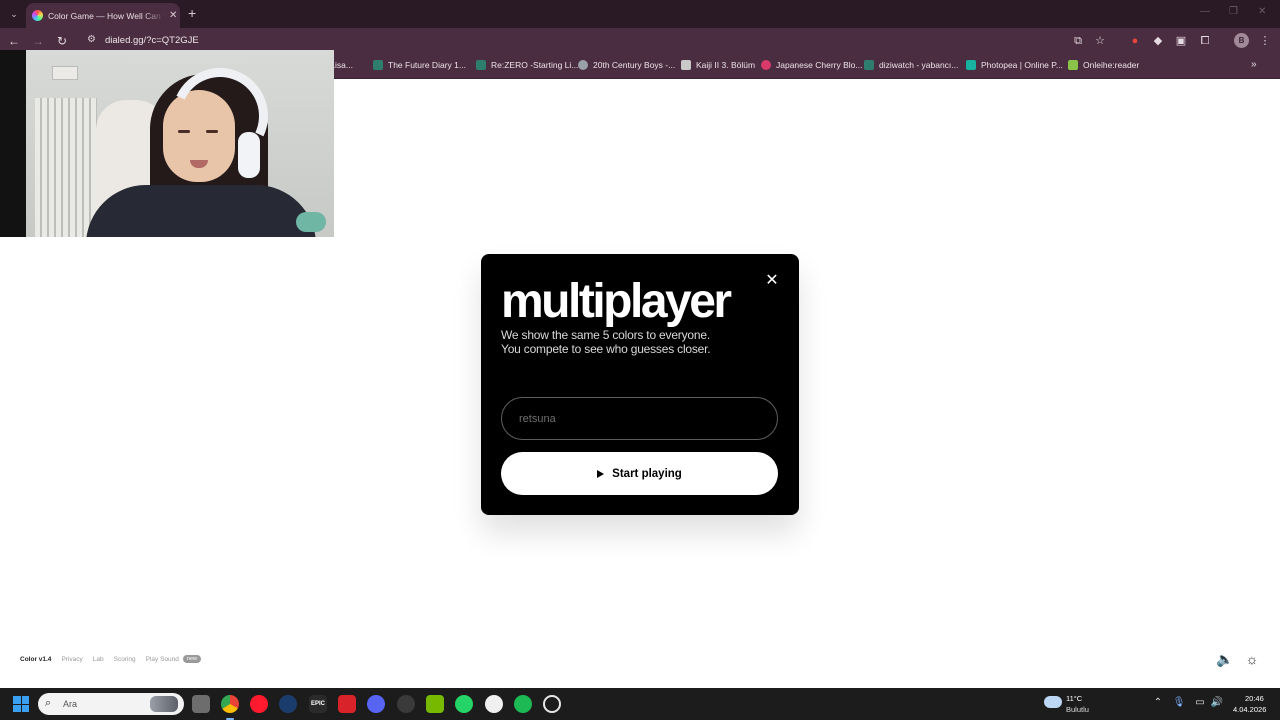  I want to click on weather-condition: Bulutlu, so click(1077, 709).